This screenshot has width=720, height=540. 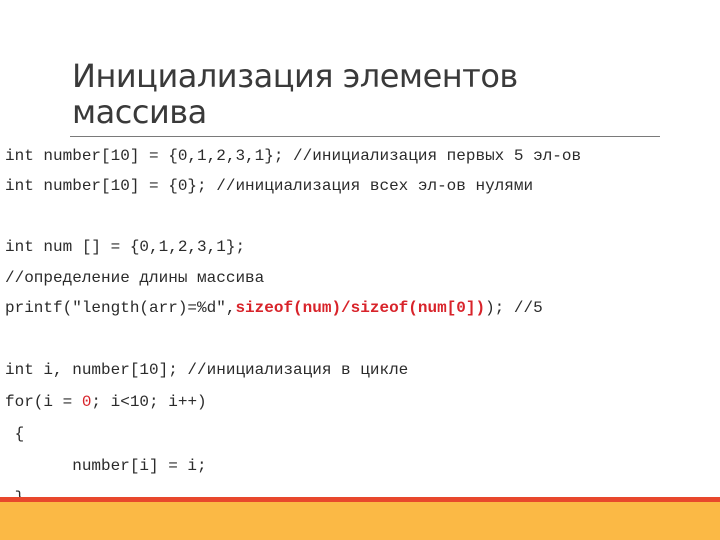 I want to click on code-line: {, so click(x=15, y=434).